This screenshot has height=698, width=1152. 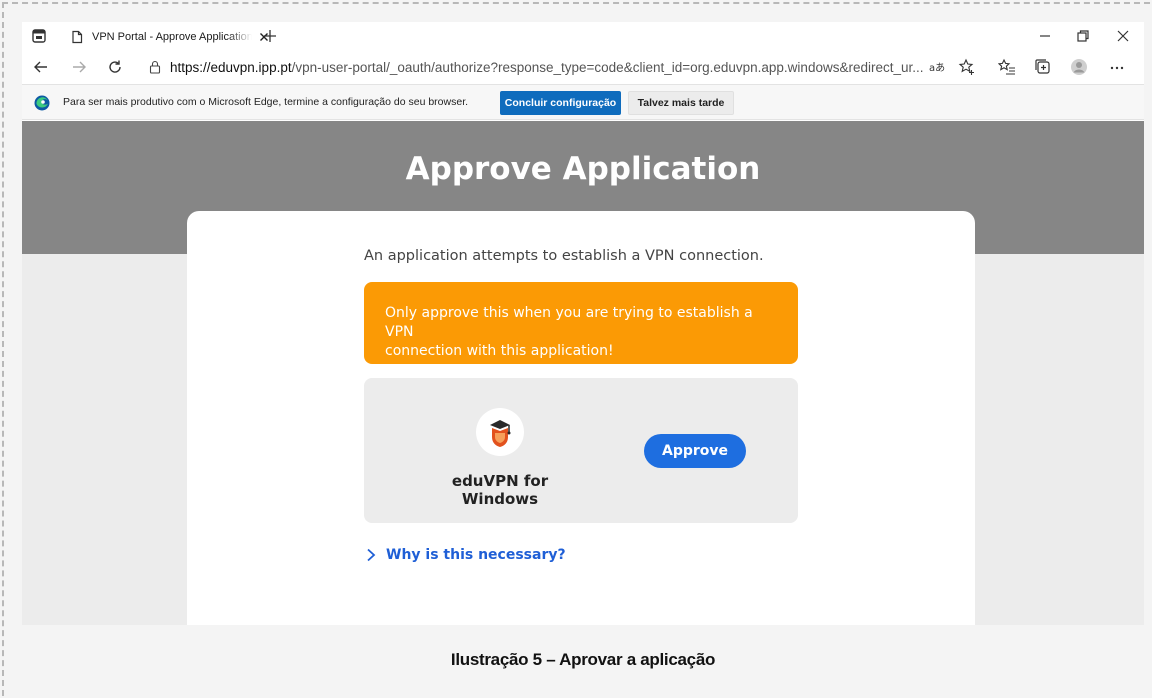 What do you see at coordinates (371, 555) in the screenshot?
I see `chevron-right-icon` at bounding box center [371, 555].